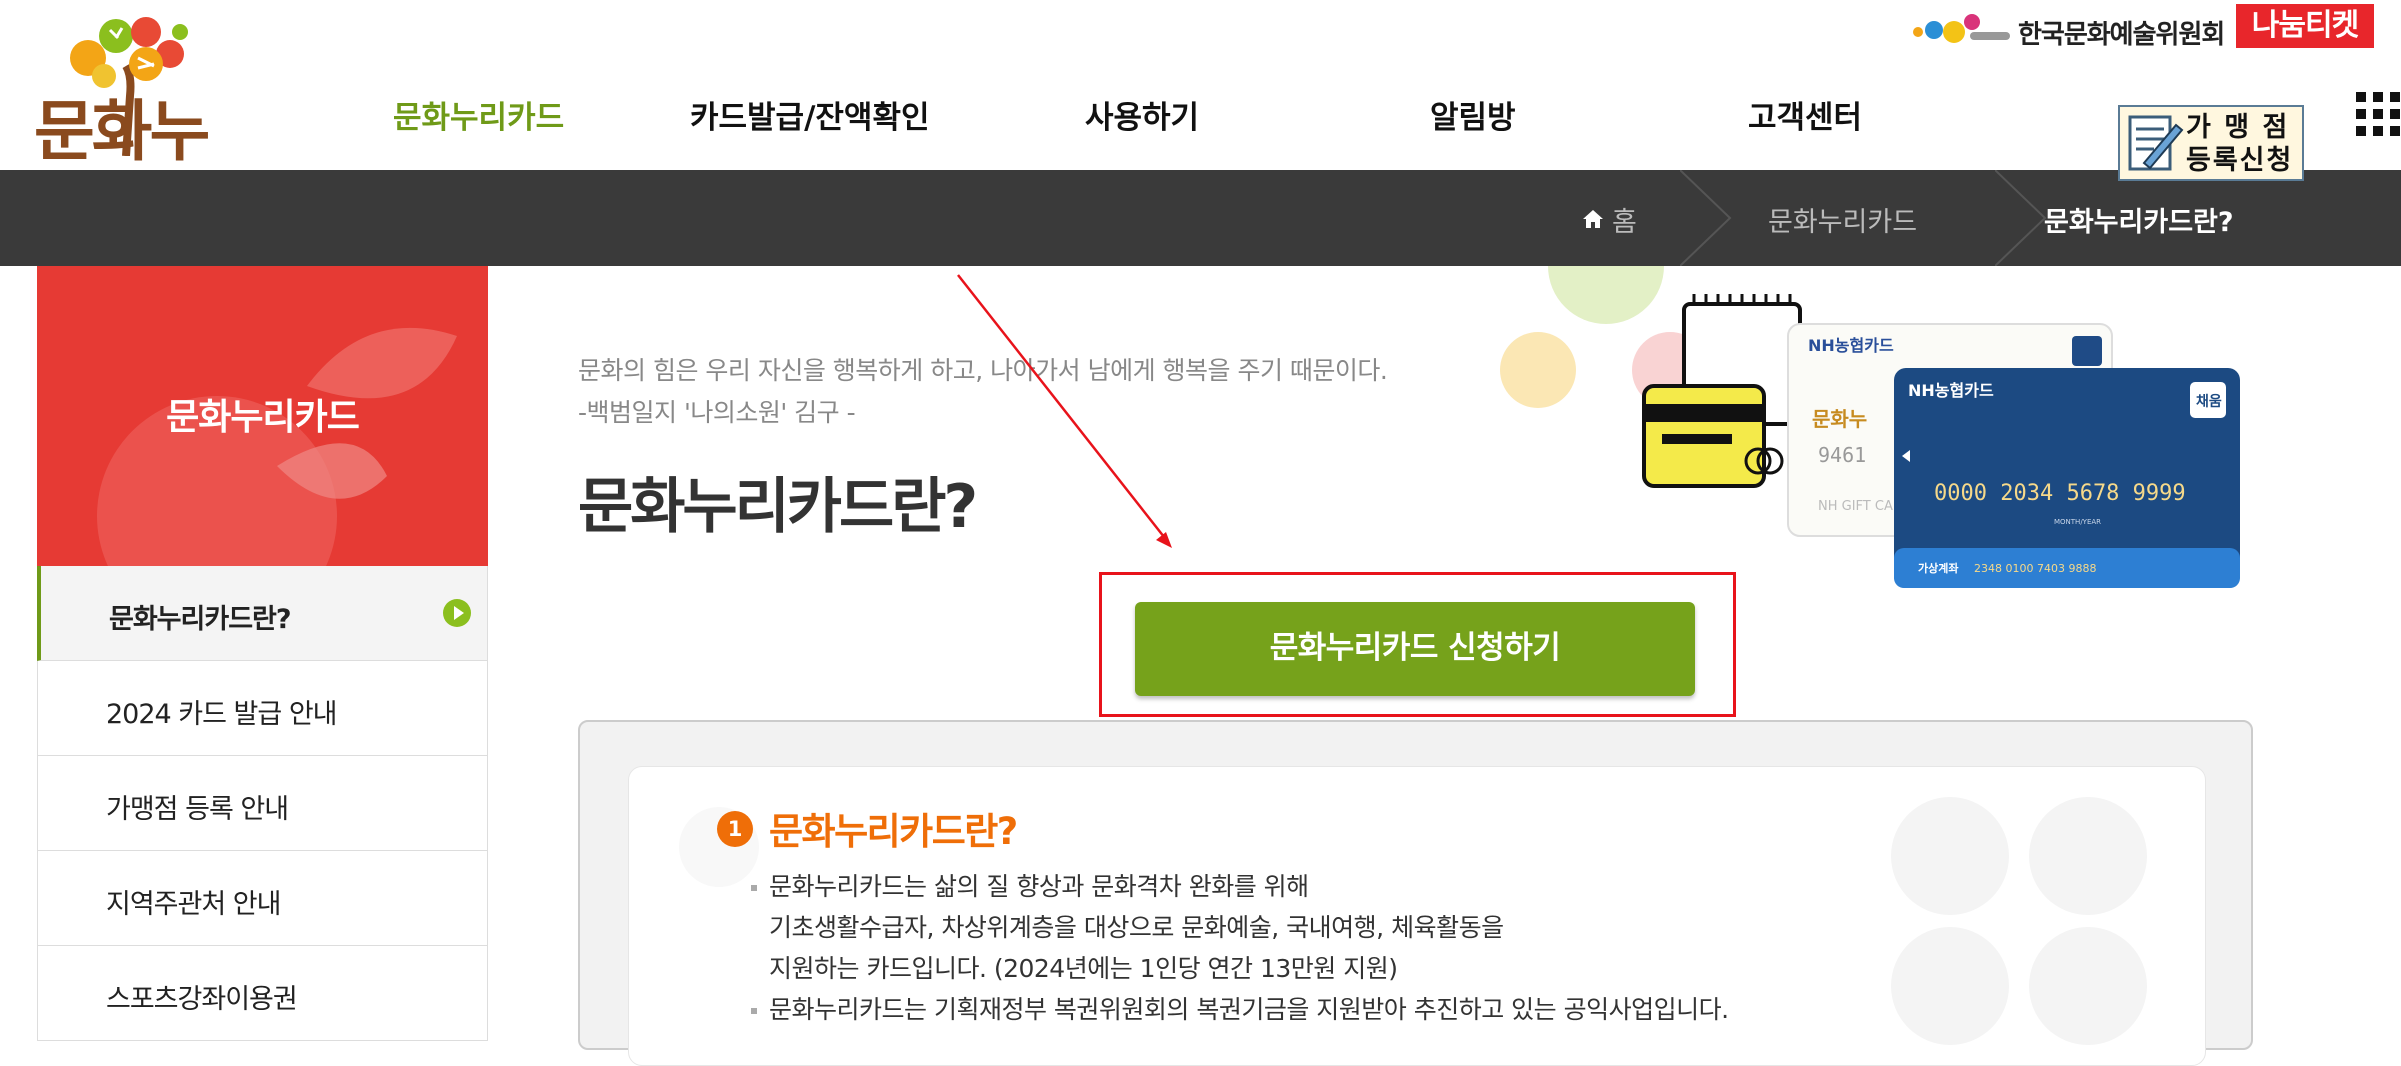 This screenshot has width=2401, height=1066. What do you see at coordinates (1136, 927) in the screenshot?
I see `section-line: 기초생활수급자, 차상위계층을 대상으로 문화예술, 국내여행, 체육활동을` at bounding box center [1136, 927].